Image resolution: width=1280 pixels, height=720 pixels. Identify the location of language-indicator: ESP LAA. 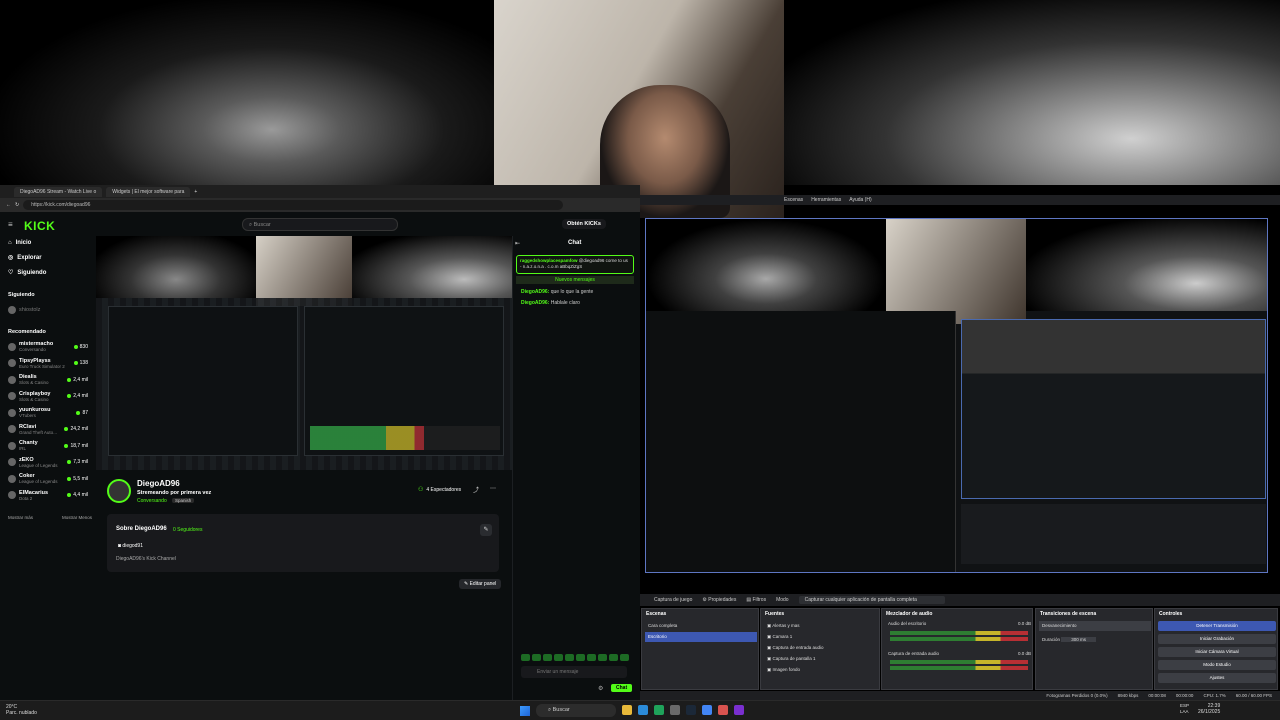
(1184, 709).